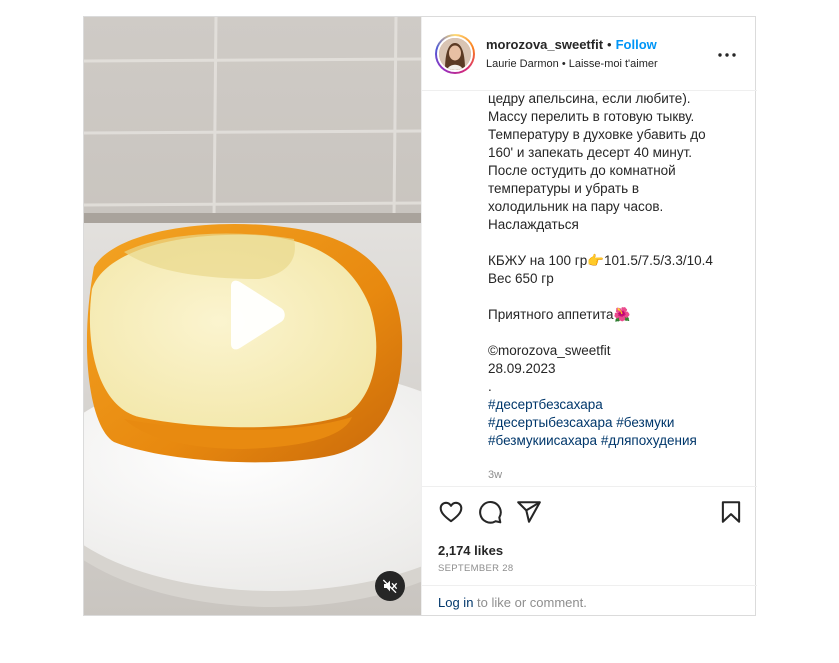  Describe the element at coordinates (542, 440) in the screenshot. I see `hashtag-link: #безмукиисахара` at that location.